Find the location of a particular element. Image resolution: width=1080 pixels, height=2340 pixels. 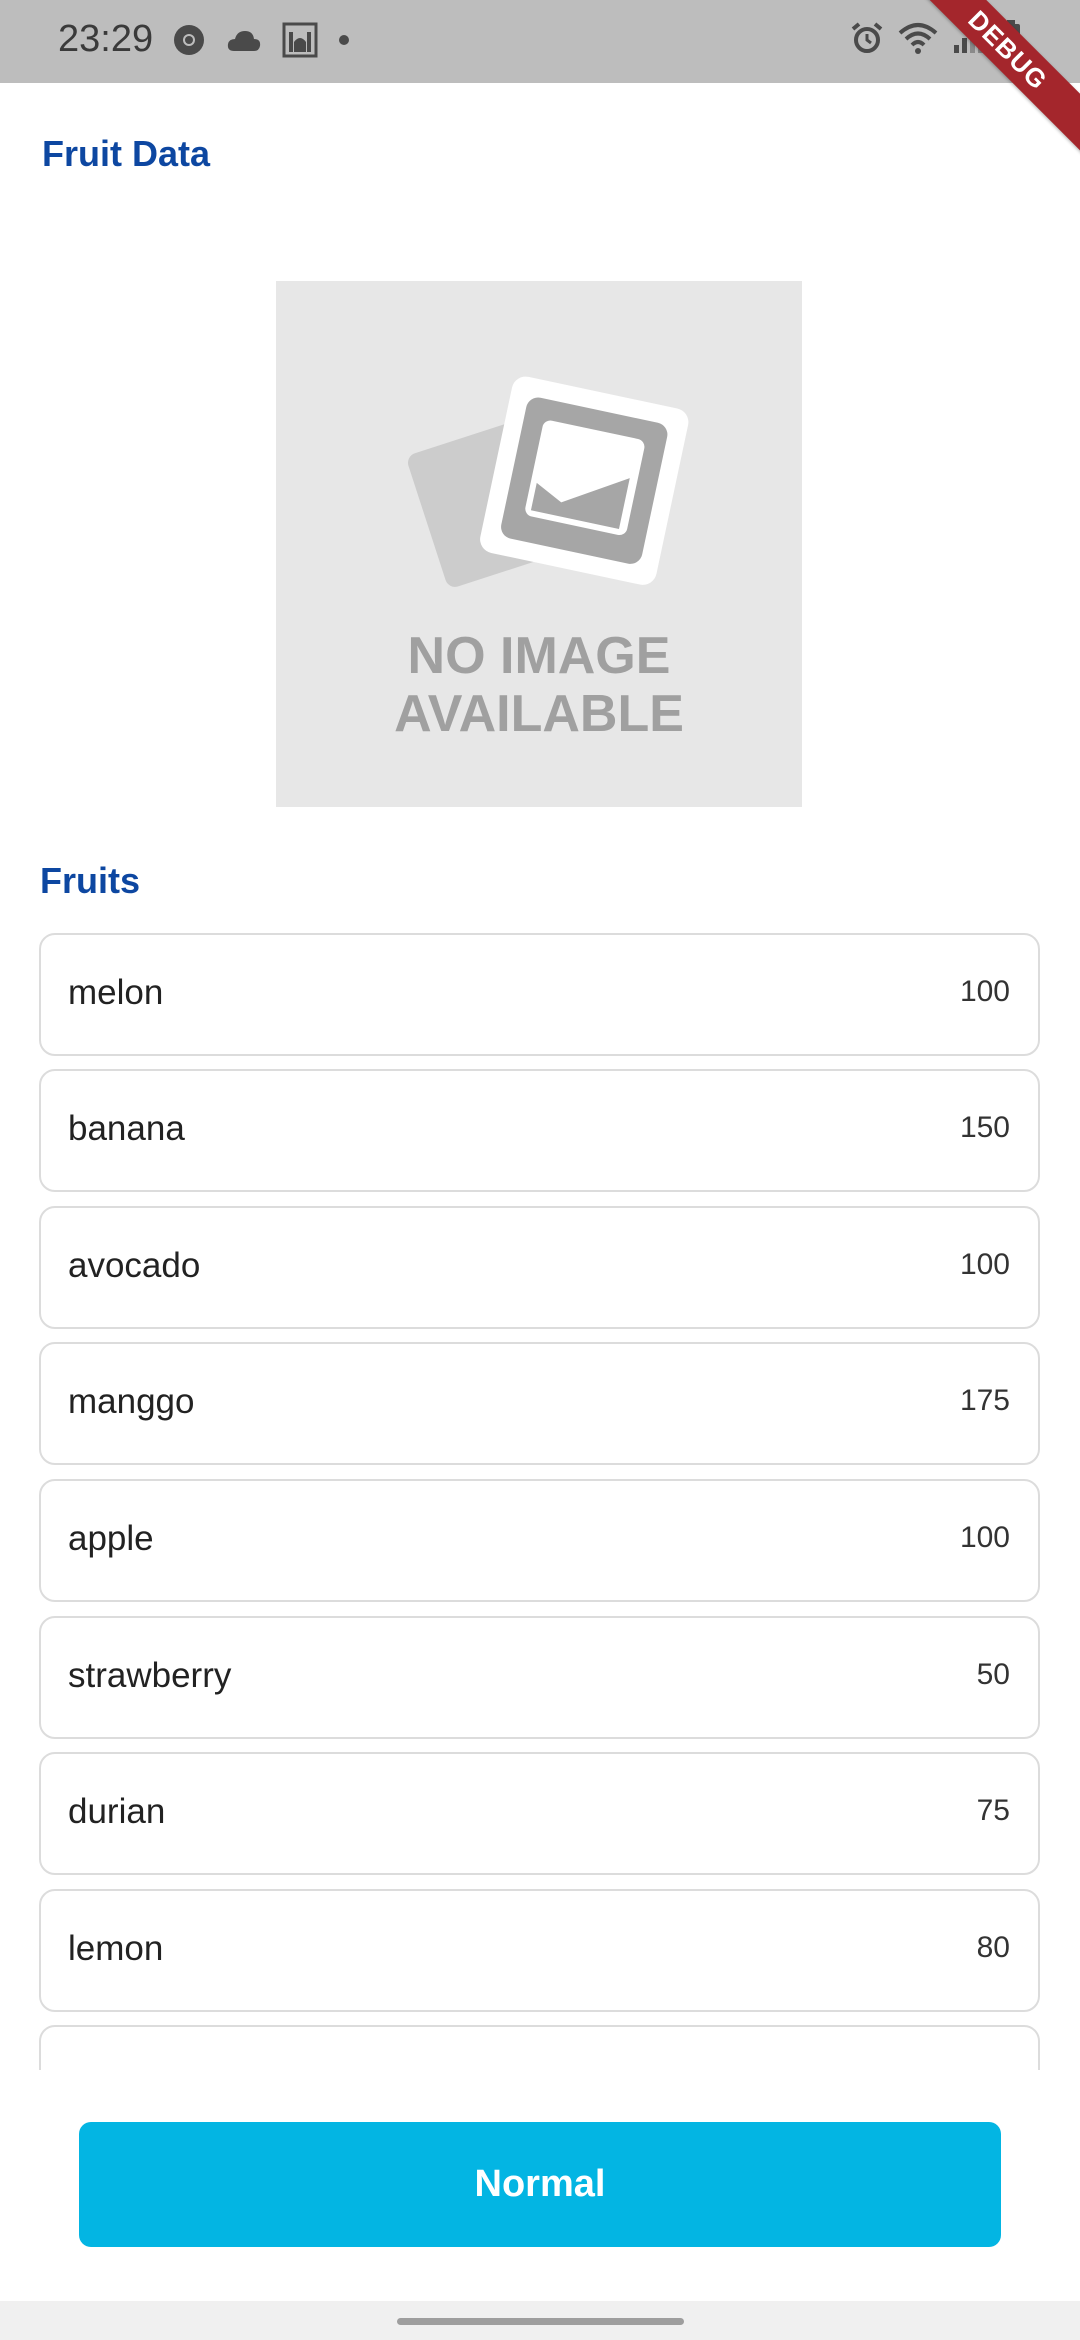

navigation-bar is located at coordinates (540, 2320).